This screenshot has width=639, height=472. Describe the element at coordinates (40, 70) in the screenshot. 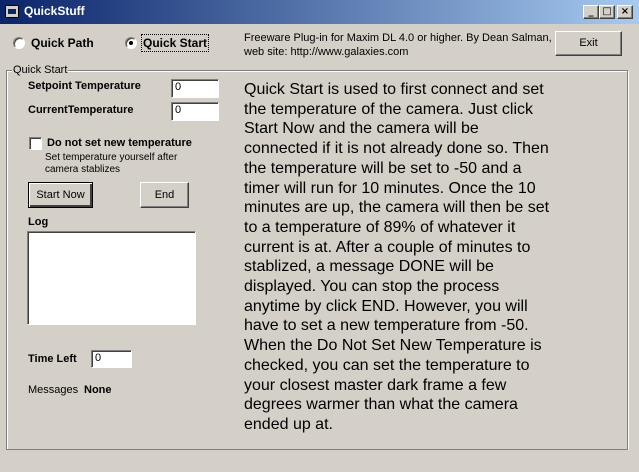

I see `group-title: Quick Start` at that location.